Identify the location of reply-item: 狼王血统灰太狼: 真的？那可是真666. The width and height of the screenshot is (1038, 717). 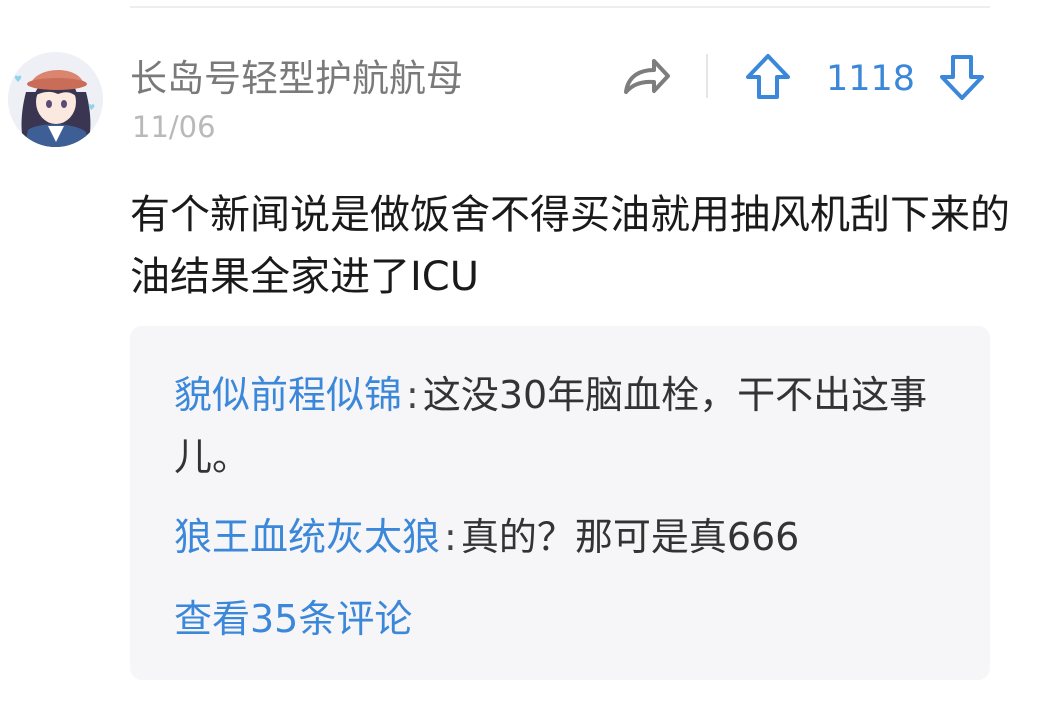
(560, 537).